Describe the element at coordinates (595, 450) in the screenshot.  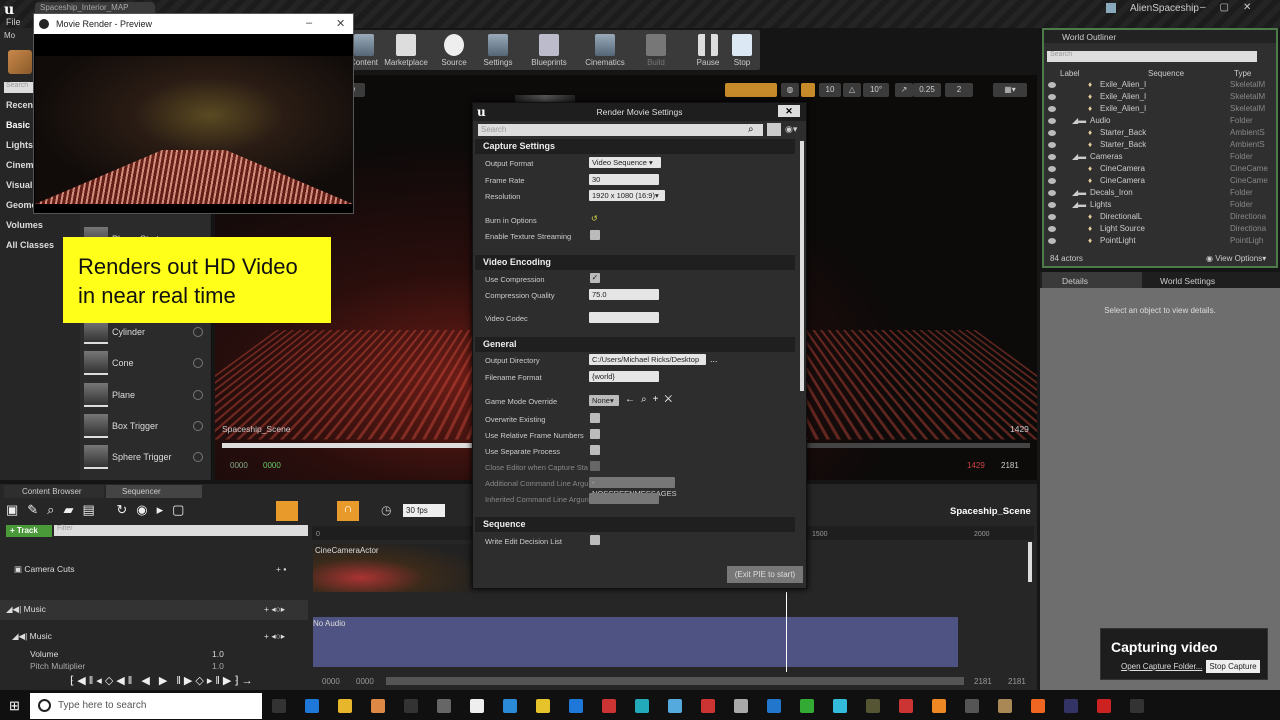
I see `separate-process-checkbox` at that location.